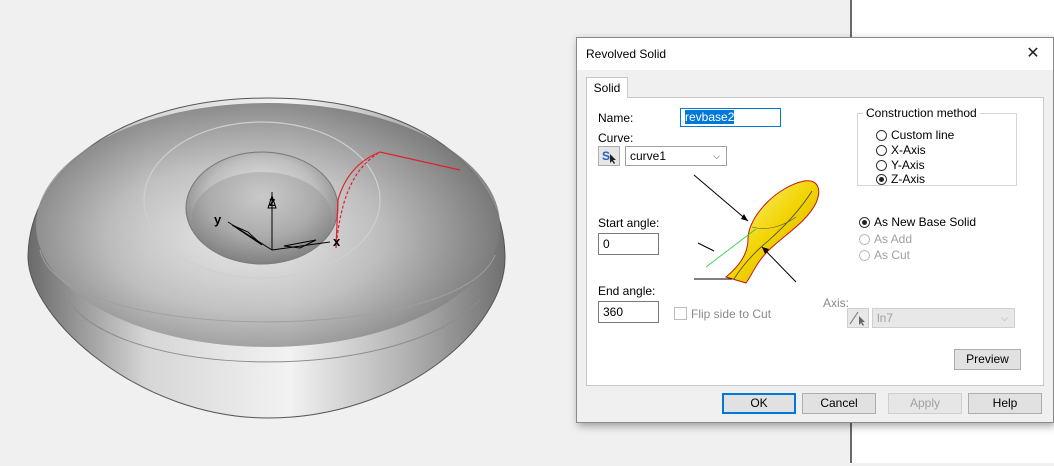  Describe the element at coordinates (607, 87) in the screenshot. I see `tab-solid: Solid` at that location.